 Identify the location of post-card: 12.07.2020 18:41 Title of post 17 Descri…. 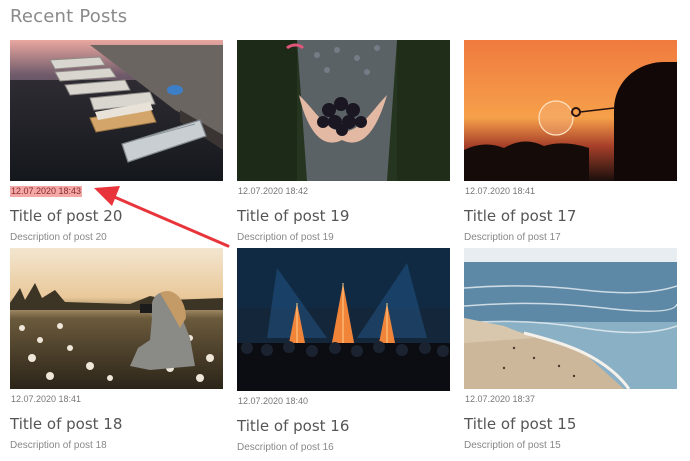
(570, 142).